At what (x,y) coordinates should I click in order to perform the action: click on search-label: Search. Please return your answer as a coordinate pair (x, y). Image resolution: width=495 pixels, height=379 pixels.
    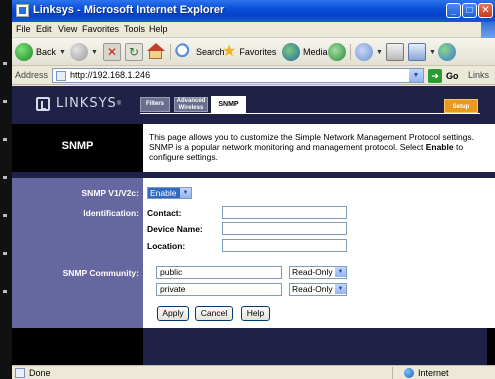
    Looking at the image, I should click on (210, 52).